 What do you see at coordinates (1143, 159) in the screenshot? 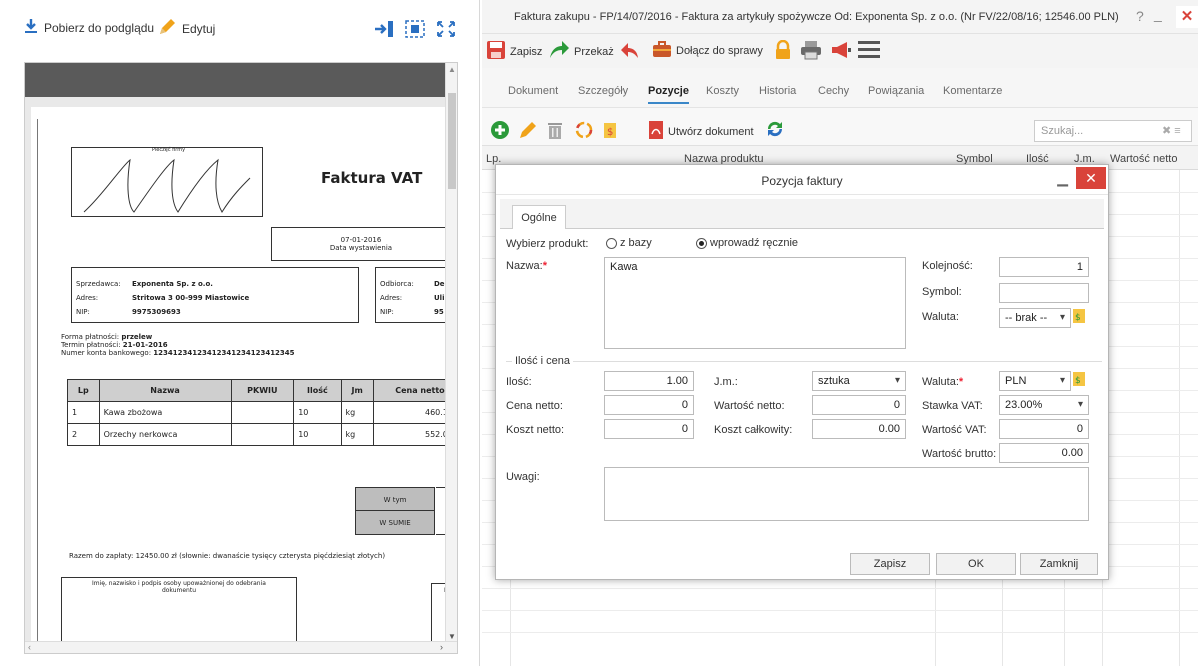
I see `col-net-value: Wartość netto` at bounding box center [1143, 159].